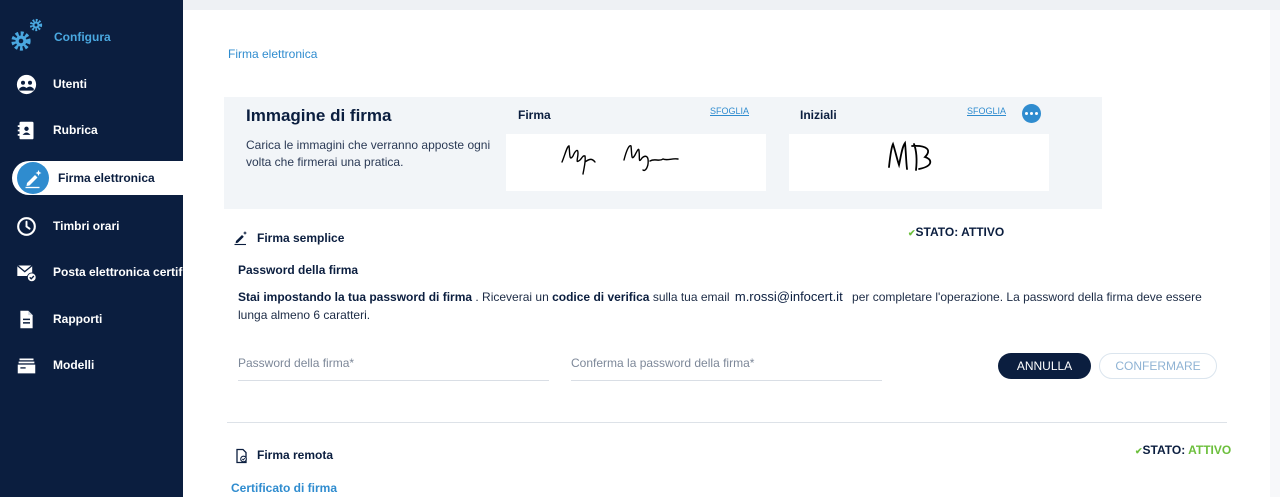 The height and width of the screenshot is (497, 1280). I want to click on firma-remota-status: ✔STATO: ATTIVO, so click(1183, 450).